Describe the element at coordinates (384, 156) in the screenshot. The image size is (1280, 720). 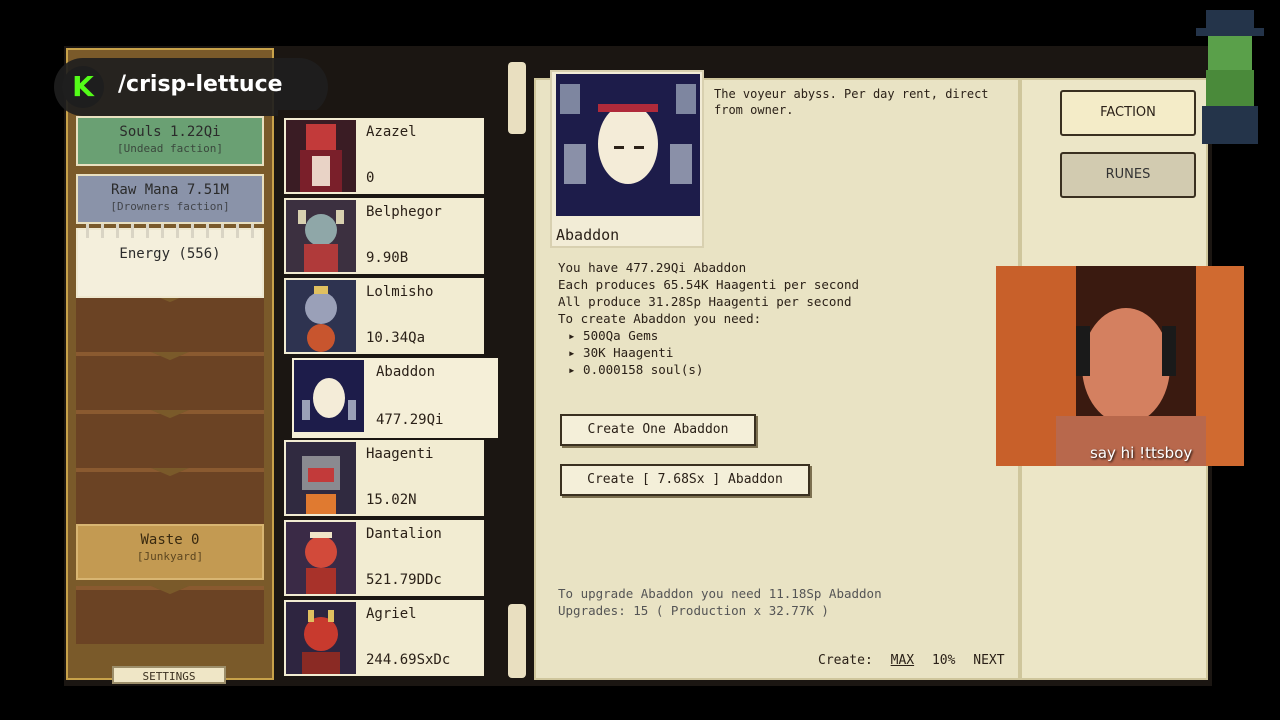
I see `list-item: Azazel 0` at that location.